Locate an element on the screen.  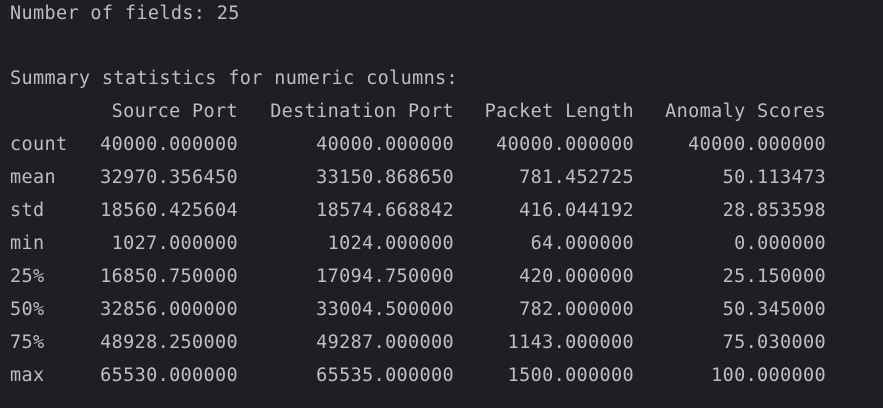
cell-anomaly-scores: 50.345000 is located at coordinates (774, 309).